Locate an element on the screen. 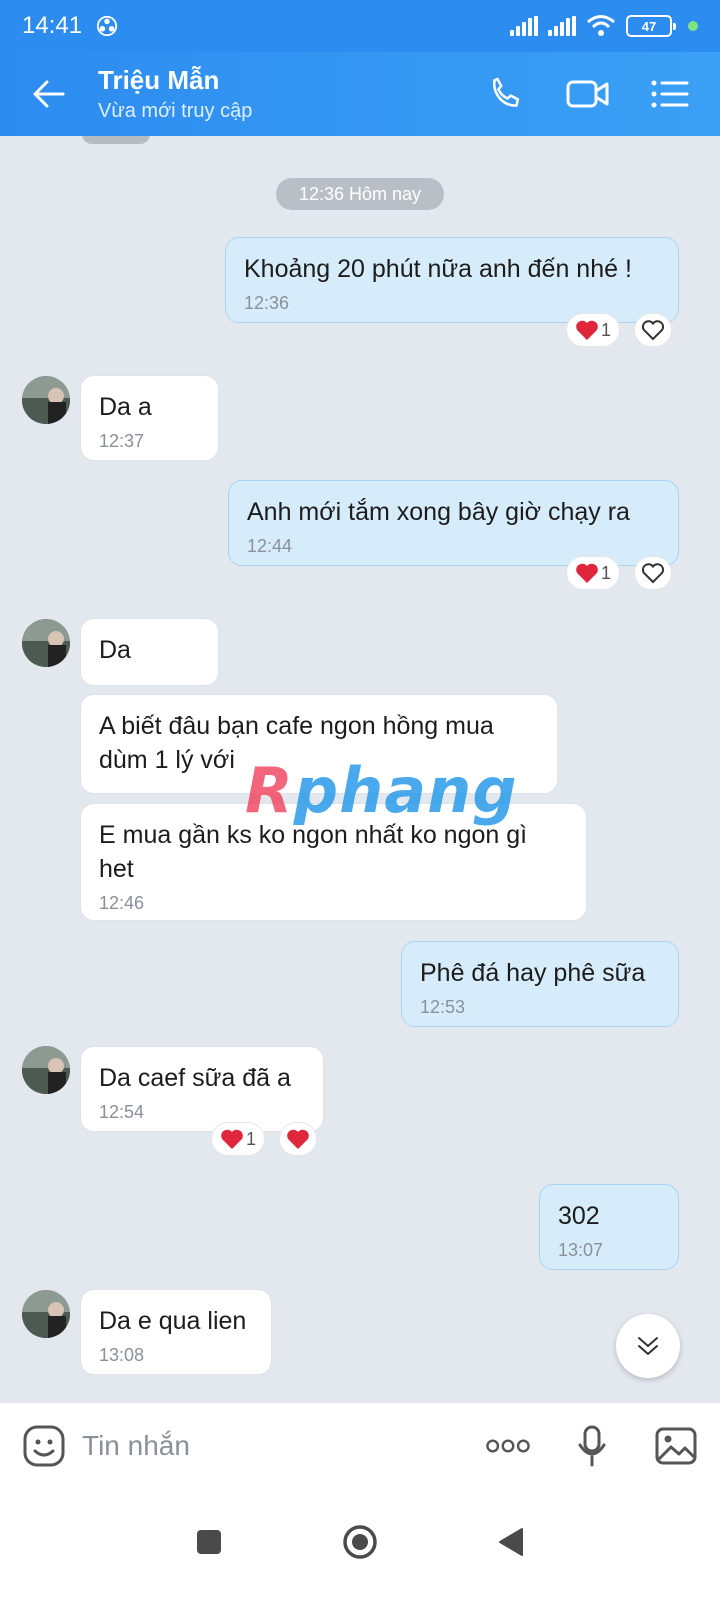  square-icon is located at coordinates (209, 1541).